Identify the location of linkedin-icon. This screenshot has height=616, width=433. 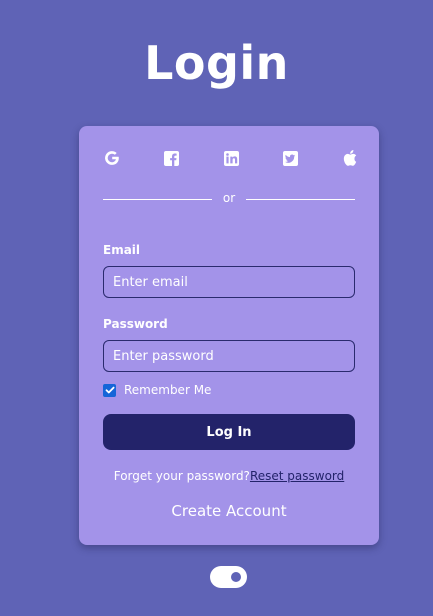
(231, 158).